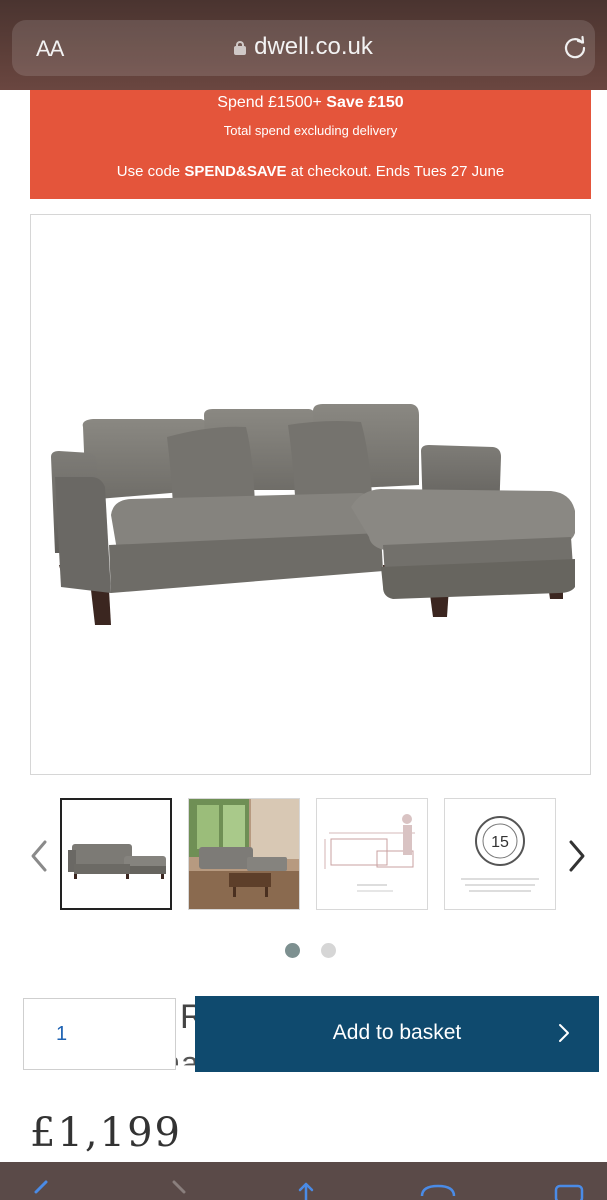 The height and width of the screenshot is (1200, 607). I want to click on thumbnail-sofa-front, so click(116, 854).